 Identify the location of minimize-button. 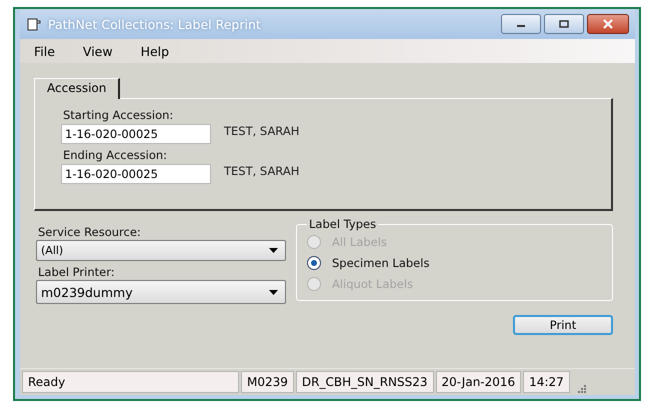
(521, 24).